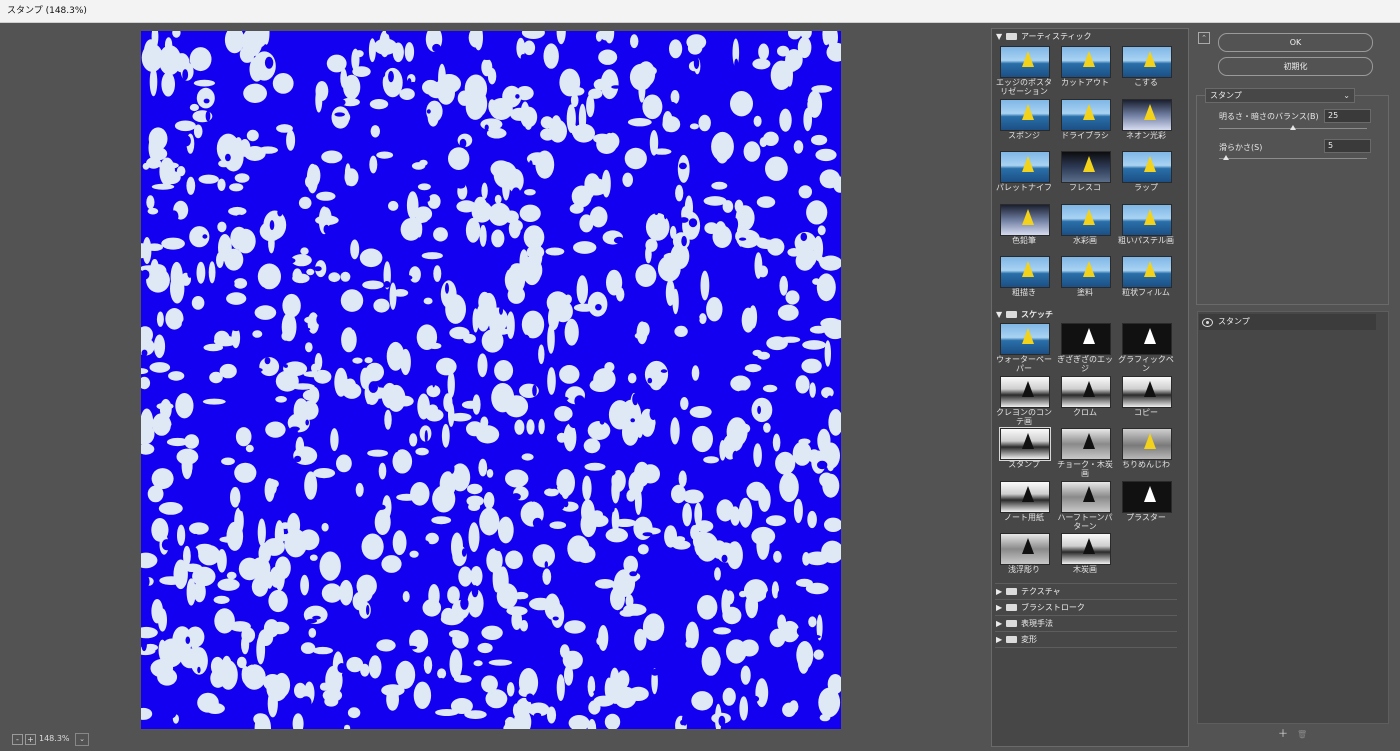 This screenshot has height=751, width=1400. Describe the element at coordinates (1226, 157) in the screenshot. I see `smoothness-slider-handle` at that location.